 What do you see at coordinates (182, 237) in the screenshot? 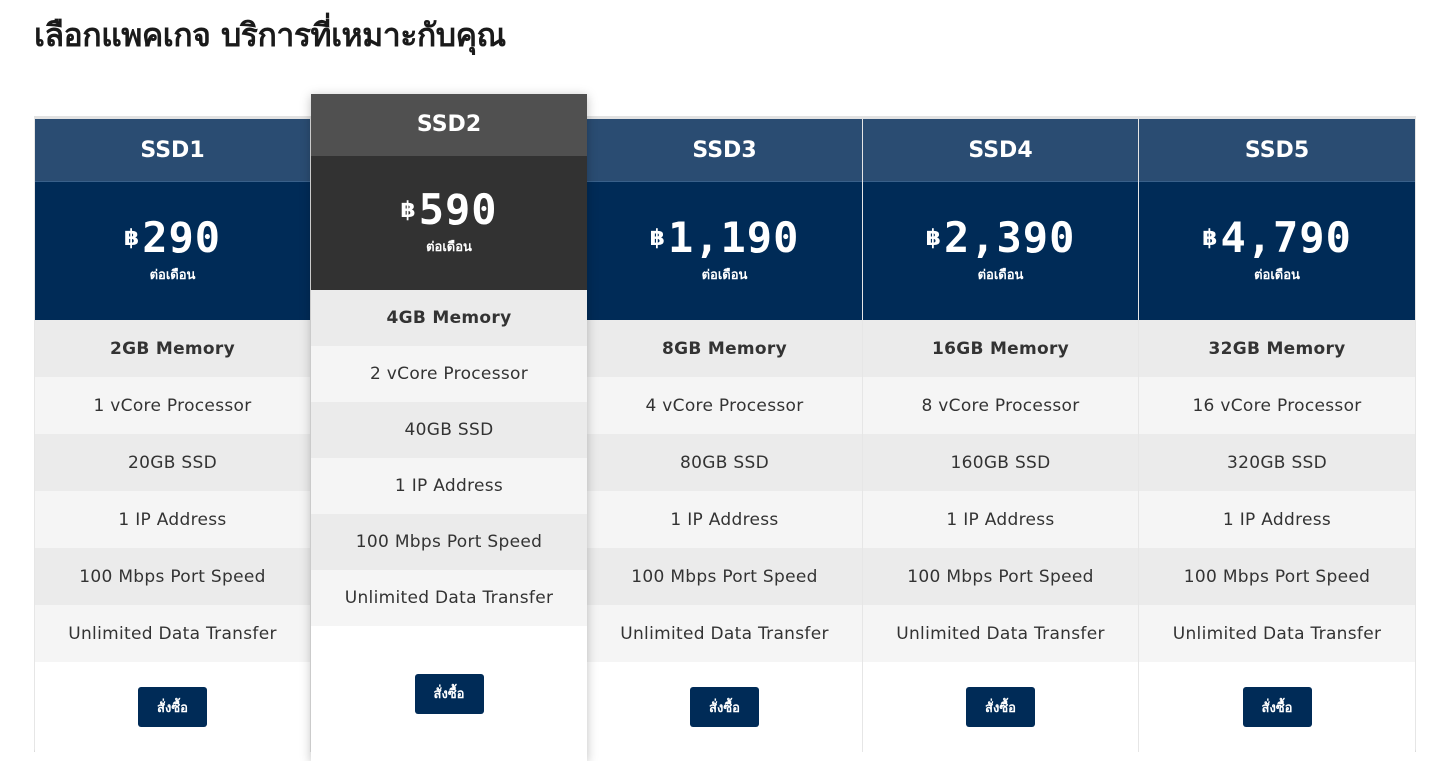
I see `price-amount: 290` at bounding box center [182, 237].